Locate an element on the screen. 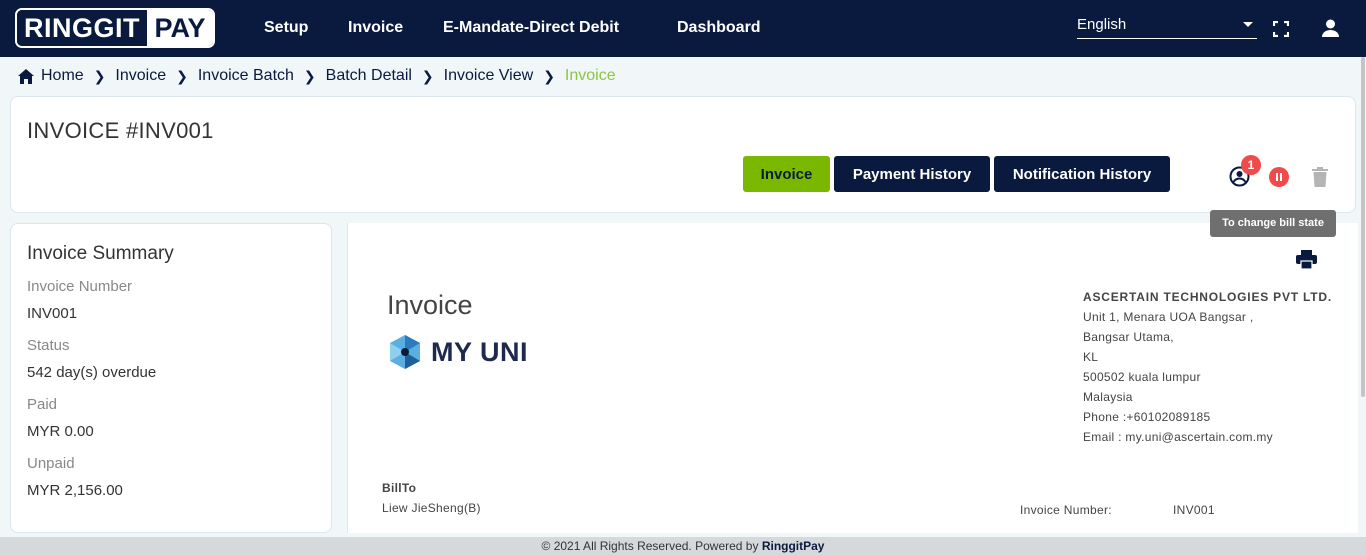 Image resolution: width=1366 pixels, height=556 pixels. company-address-line: Unit 1, Menara UOA Bangsar , is located at coordinates (1168, 317).